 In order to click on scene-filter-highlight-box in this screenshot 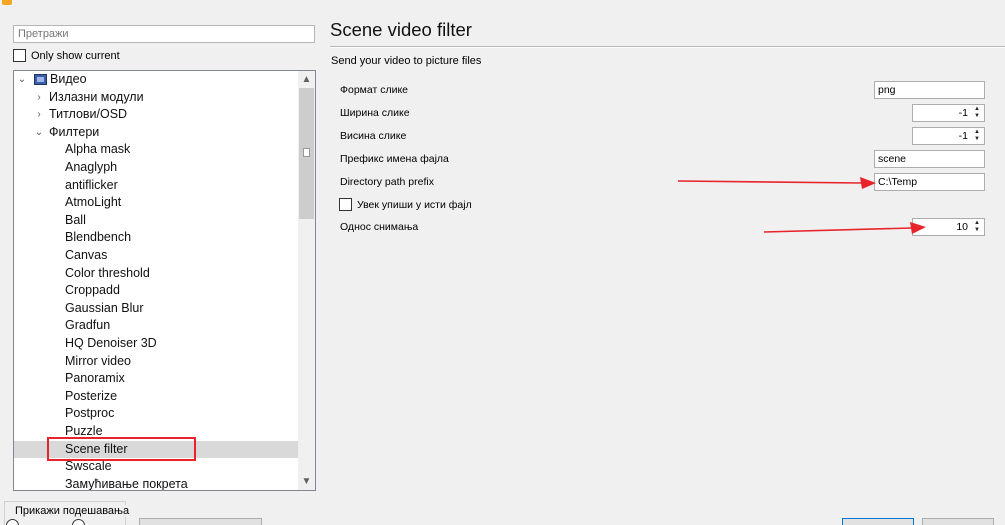, I will do `click(121, 449)`.